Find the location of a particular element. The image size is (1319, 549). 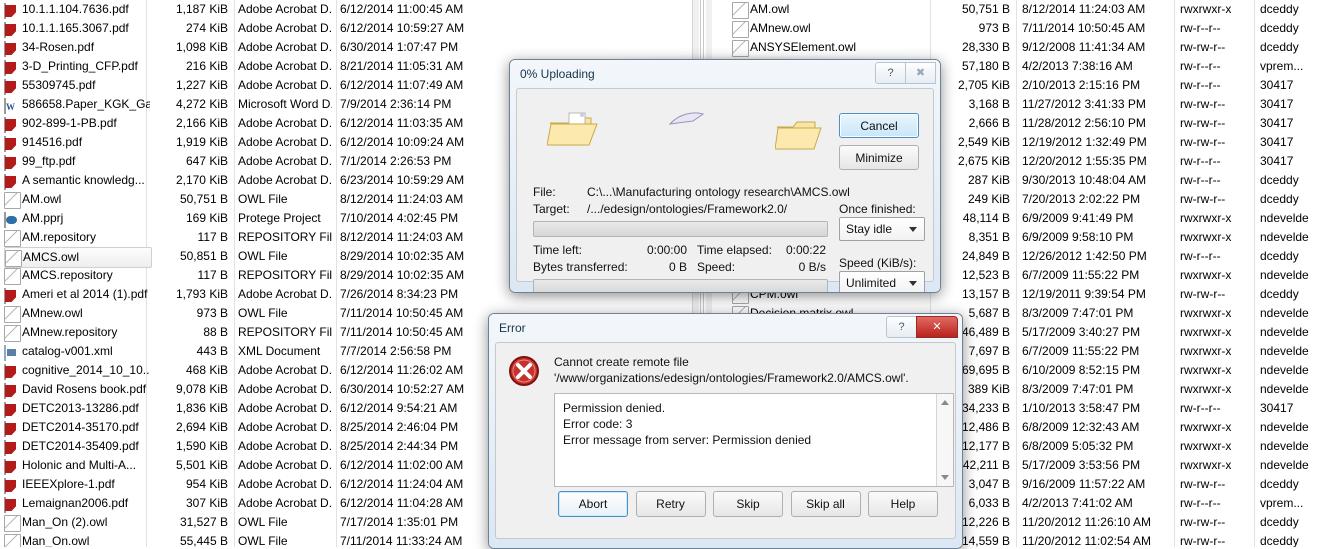

destination-folder-icon is located at coordinates (800, 137).